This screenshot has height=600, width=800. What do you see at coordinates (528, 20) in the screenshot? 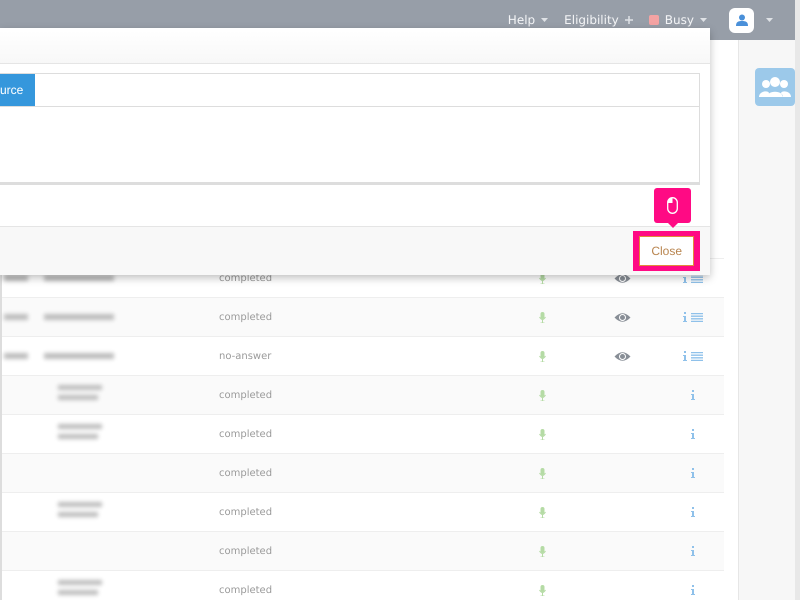
I see `menu-item: Help` at bounding box center [528, 20].